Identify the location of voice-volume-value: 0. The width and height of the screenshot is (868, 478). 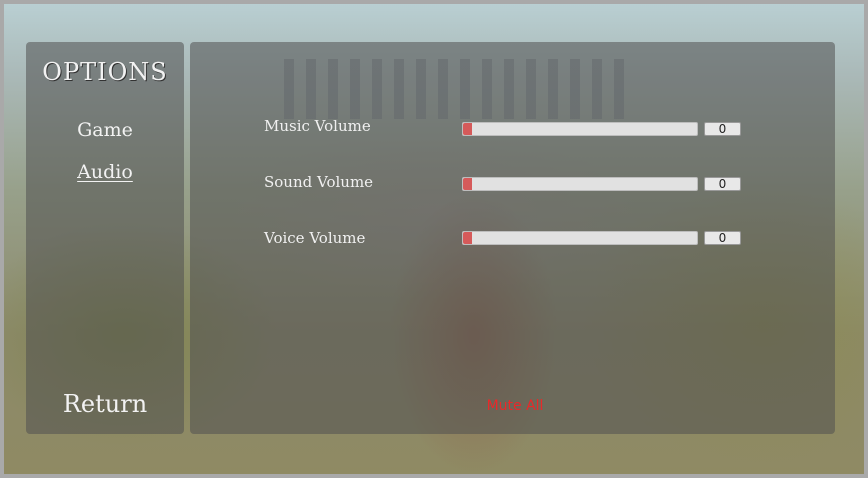
(722, 238).